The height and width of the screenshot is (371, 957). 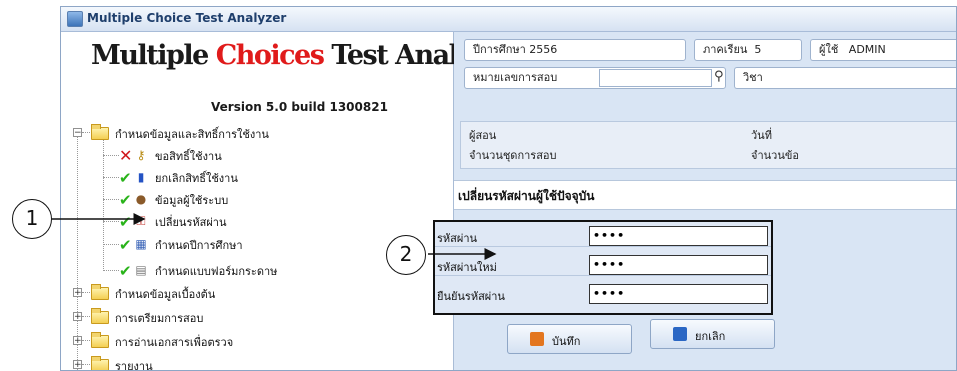 What do you see at coordinates (32, 219) in the screenshot?
I see `callout-1: 1` at bounding box center [32, 219].